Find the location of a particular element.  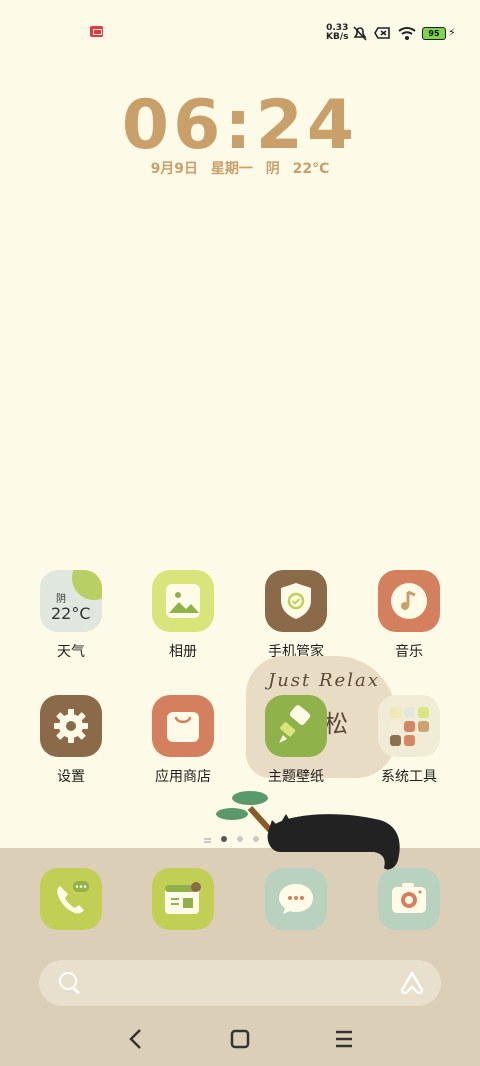

home-button is located at coordinates (240, 1039).